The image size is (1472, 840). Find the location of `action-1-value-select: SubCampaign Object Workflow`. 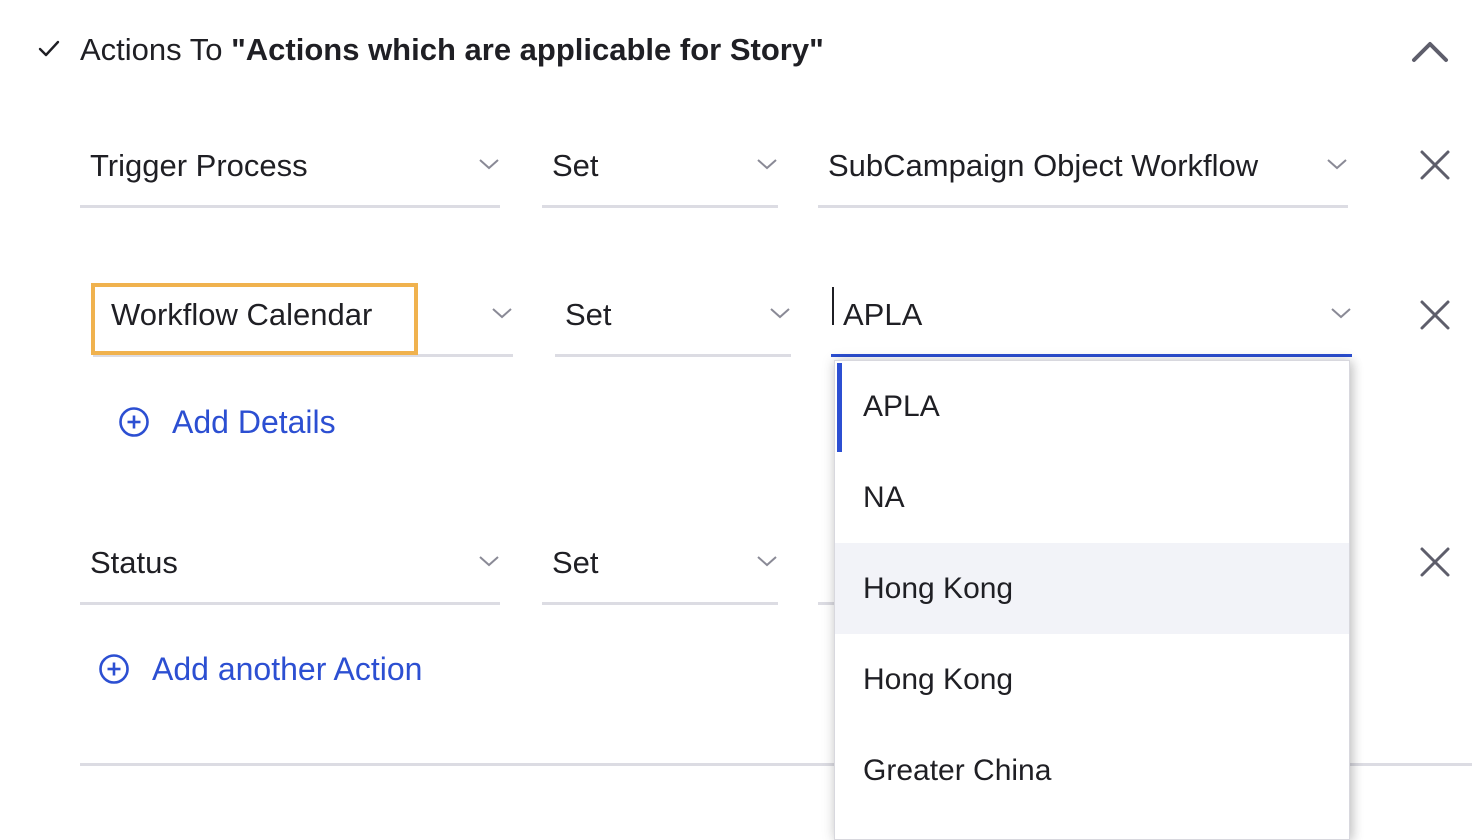

action-1-value-select: SubCampaign Object Workflow is located at coordinates (1083, 168).